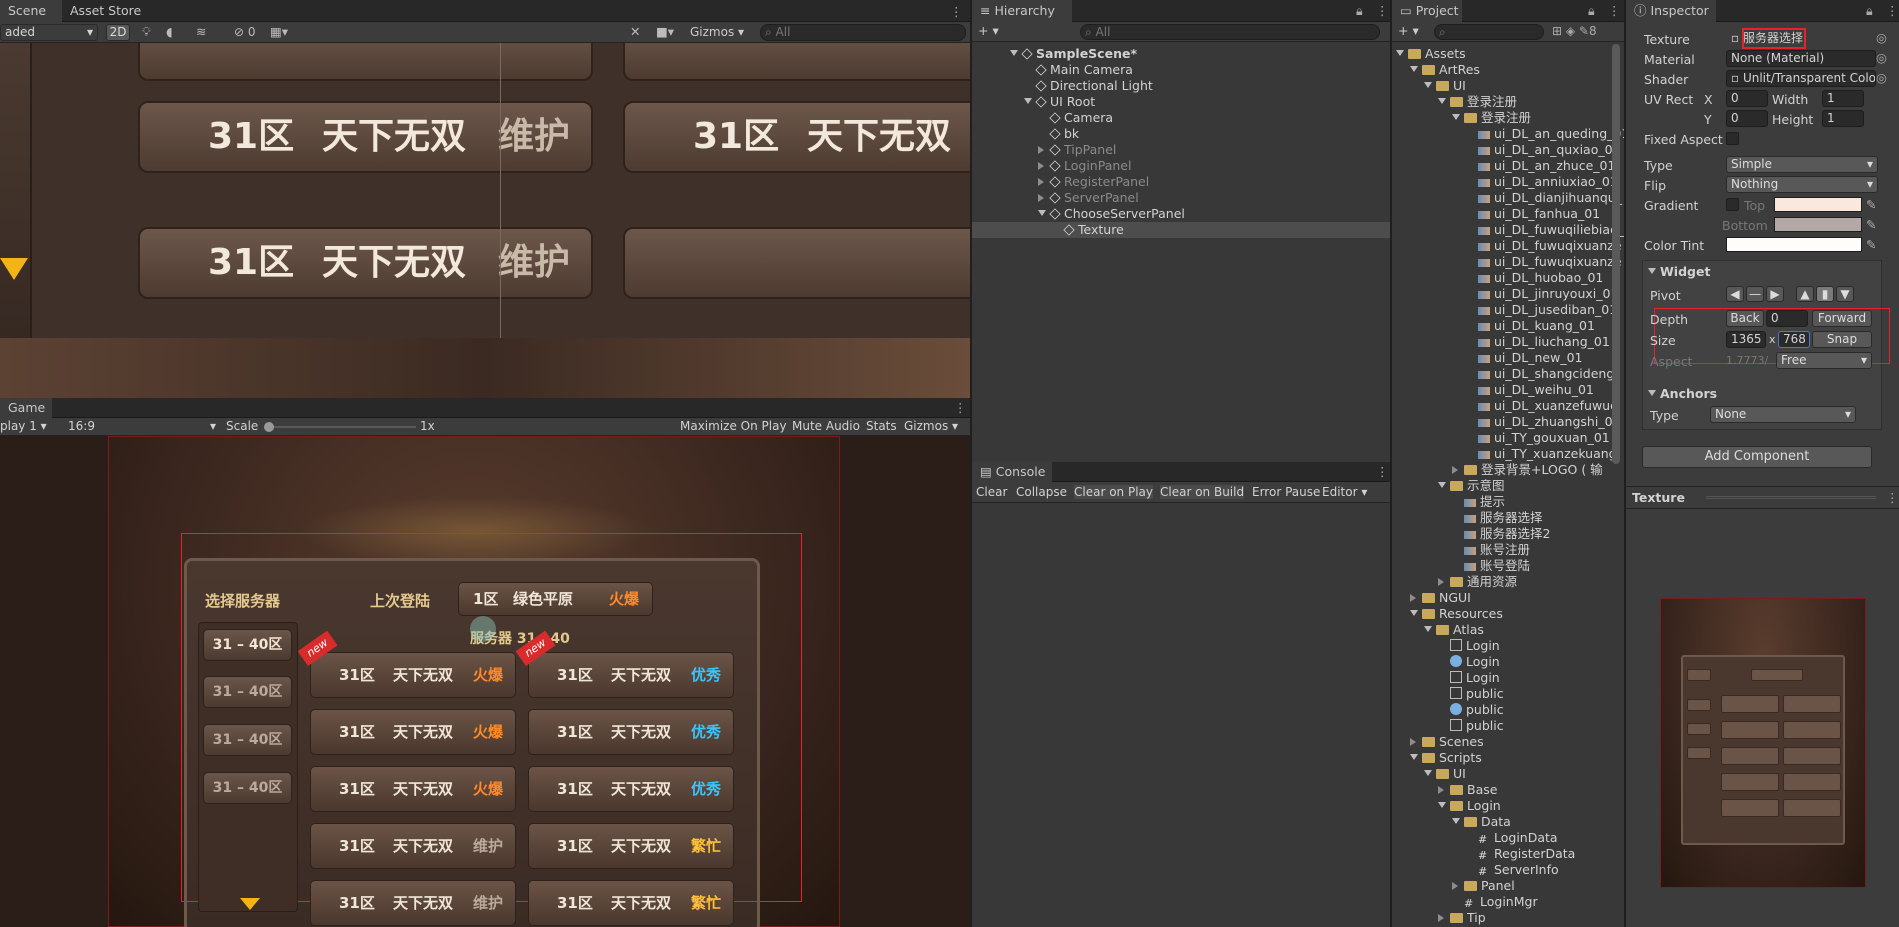  I want to click on side-range-button-3: 31 – 40区, so click(247, 740).